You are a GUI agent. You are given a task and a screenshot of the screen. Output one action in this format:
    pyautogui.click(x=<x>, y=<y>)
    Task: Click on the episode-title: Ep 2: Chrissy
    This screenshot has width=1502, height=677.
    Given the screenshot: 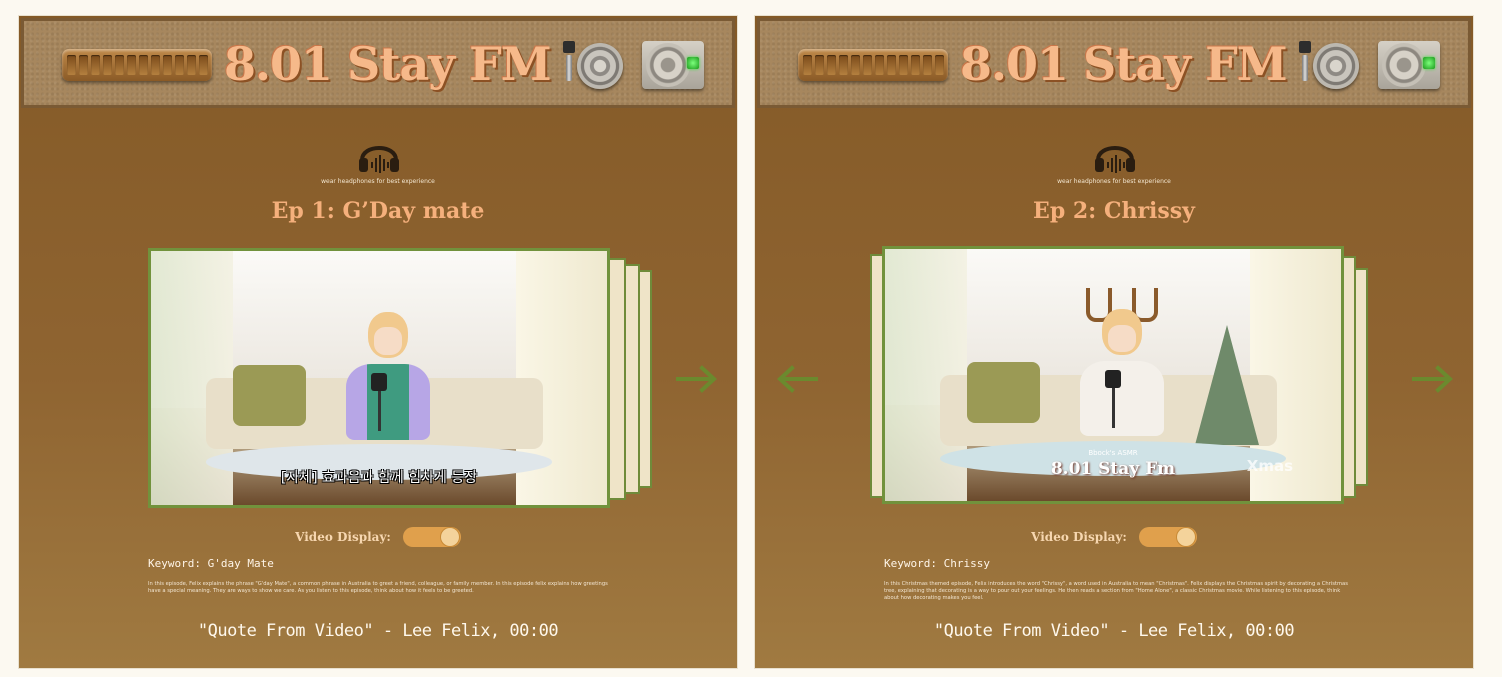 What is the action you would take?
    pyautogui.click(x=1114, y=211)
    